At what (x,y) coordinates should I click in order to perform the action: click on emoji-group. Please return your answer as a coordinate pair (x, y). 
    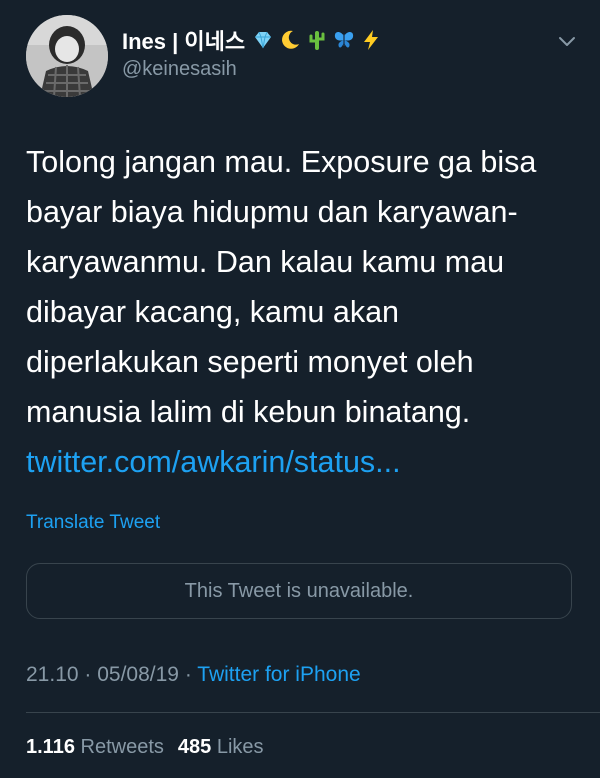
    Looking at the image, I should click on (317, 40).